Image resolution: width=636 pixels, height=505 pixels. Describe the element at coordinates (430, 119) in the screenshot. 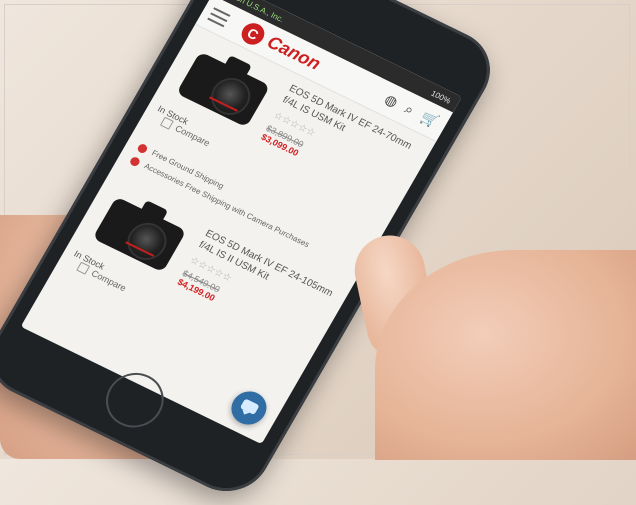

I see `cart-icon: 🛒` at that location.